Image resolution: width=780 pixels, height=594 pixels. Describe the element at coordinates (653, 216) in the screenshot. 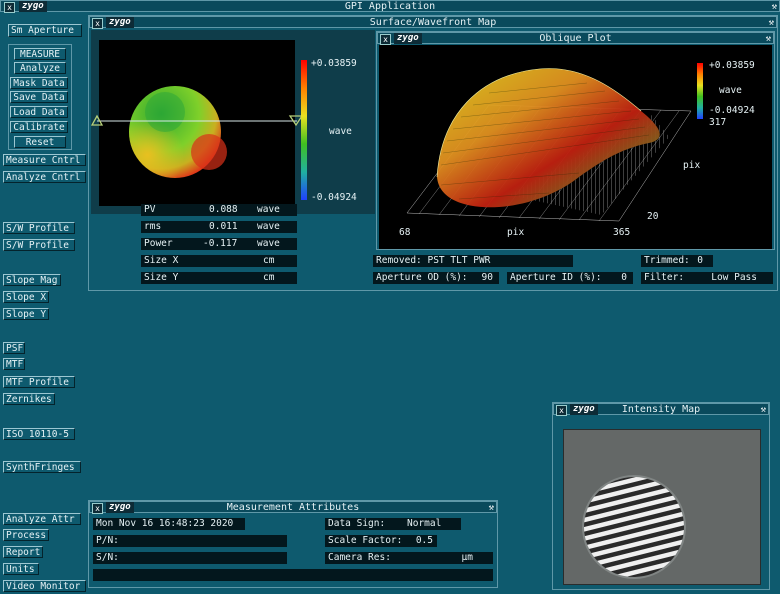

I see `oblique-y-value: 20` at that location.